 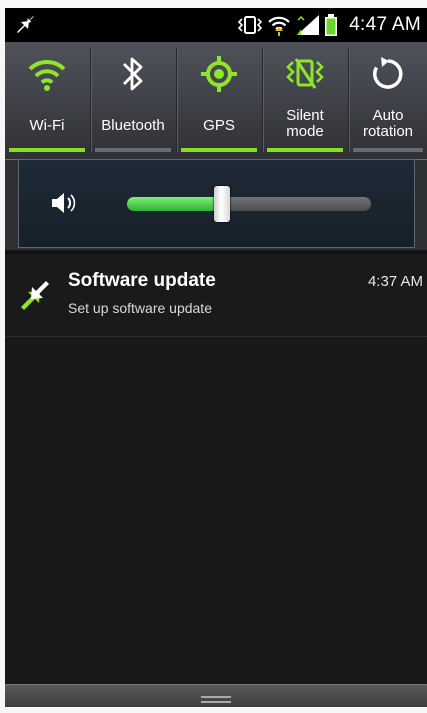 I want to click on notification-subtitle: Set up software update, so click(x=140, y=308).